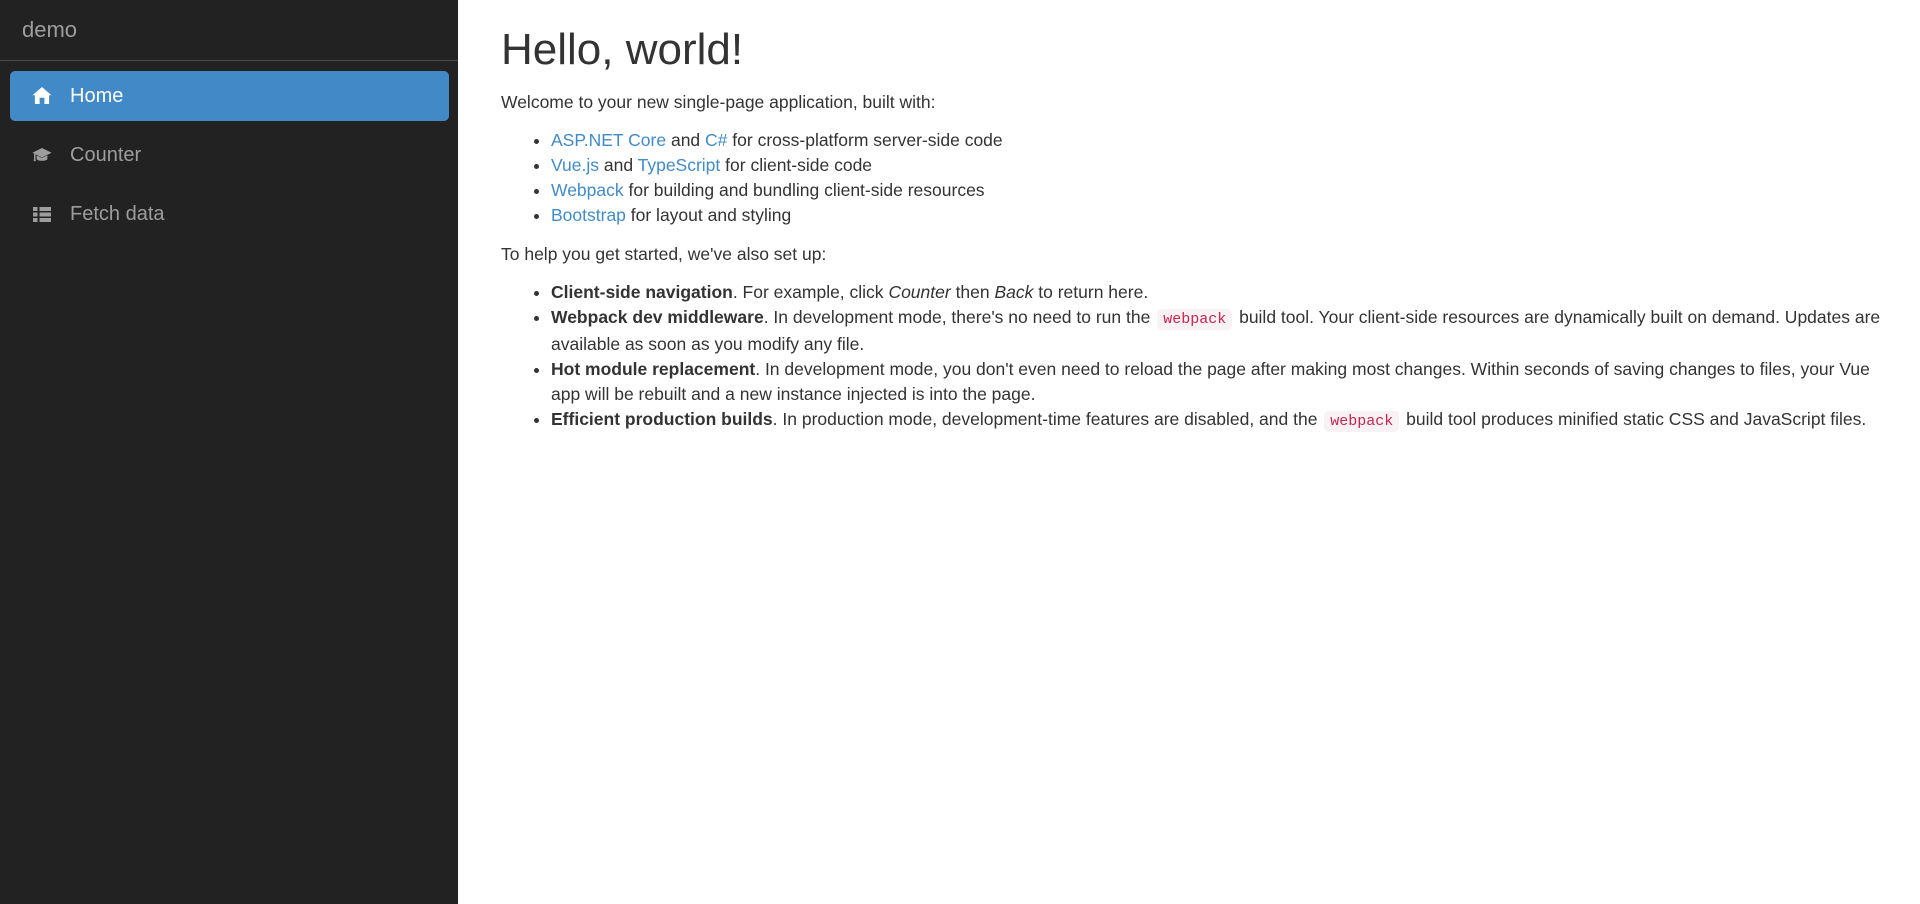  I want to click on page-title: Hello, world!, so click(622, 49).